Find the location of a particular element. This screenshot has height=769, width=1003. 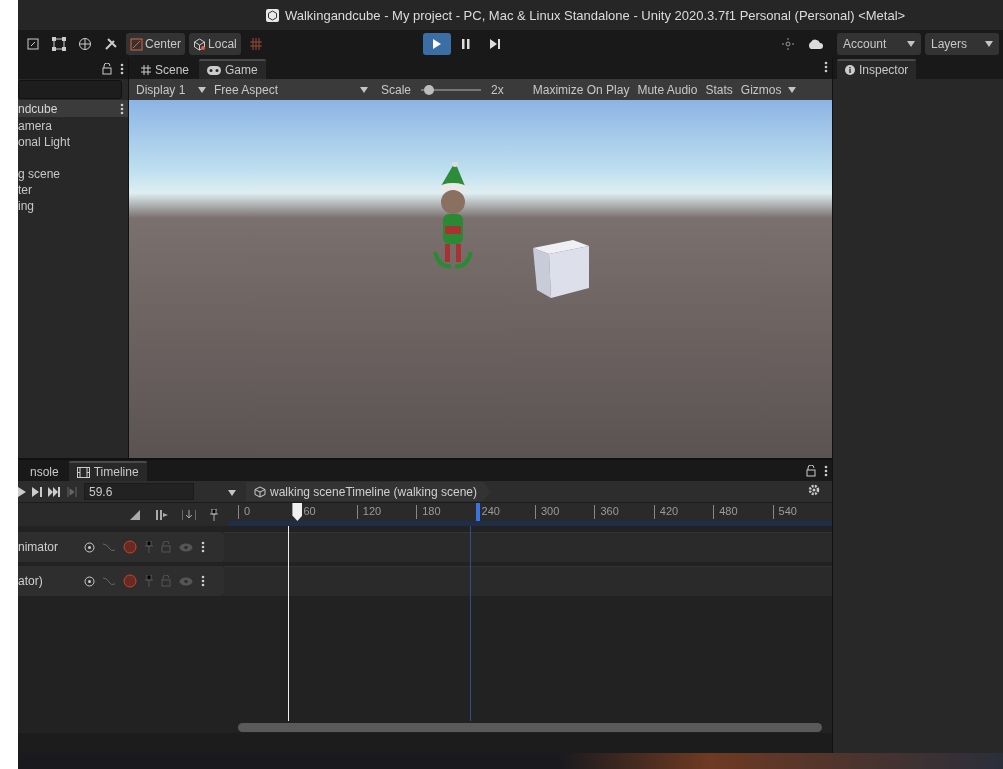

pin-icon is located at coordinates (214, 514).